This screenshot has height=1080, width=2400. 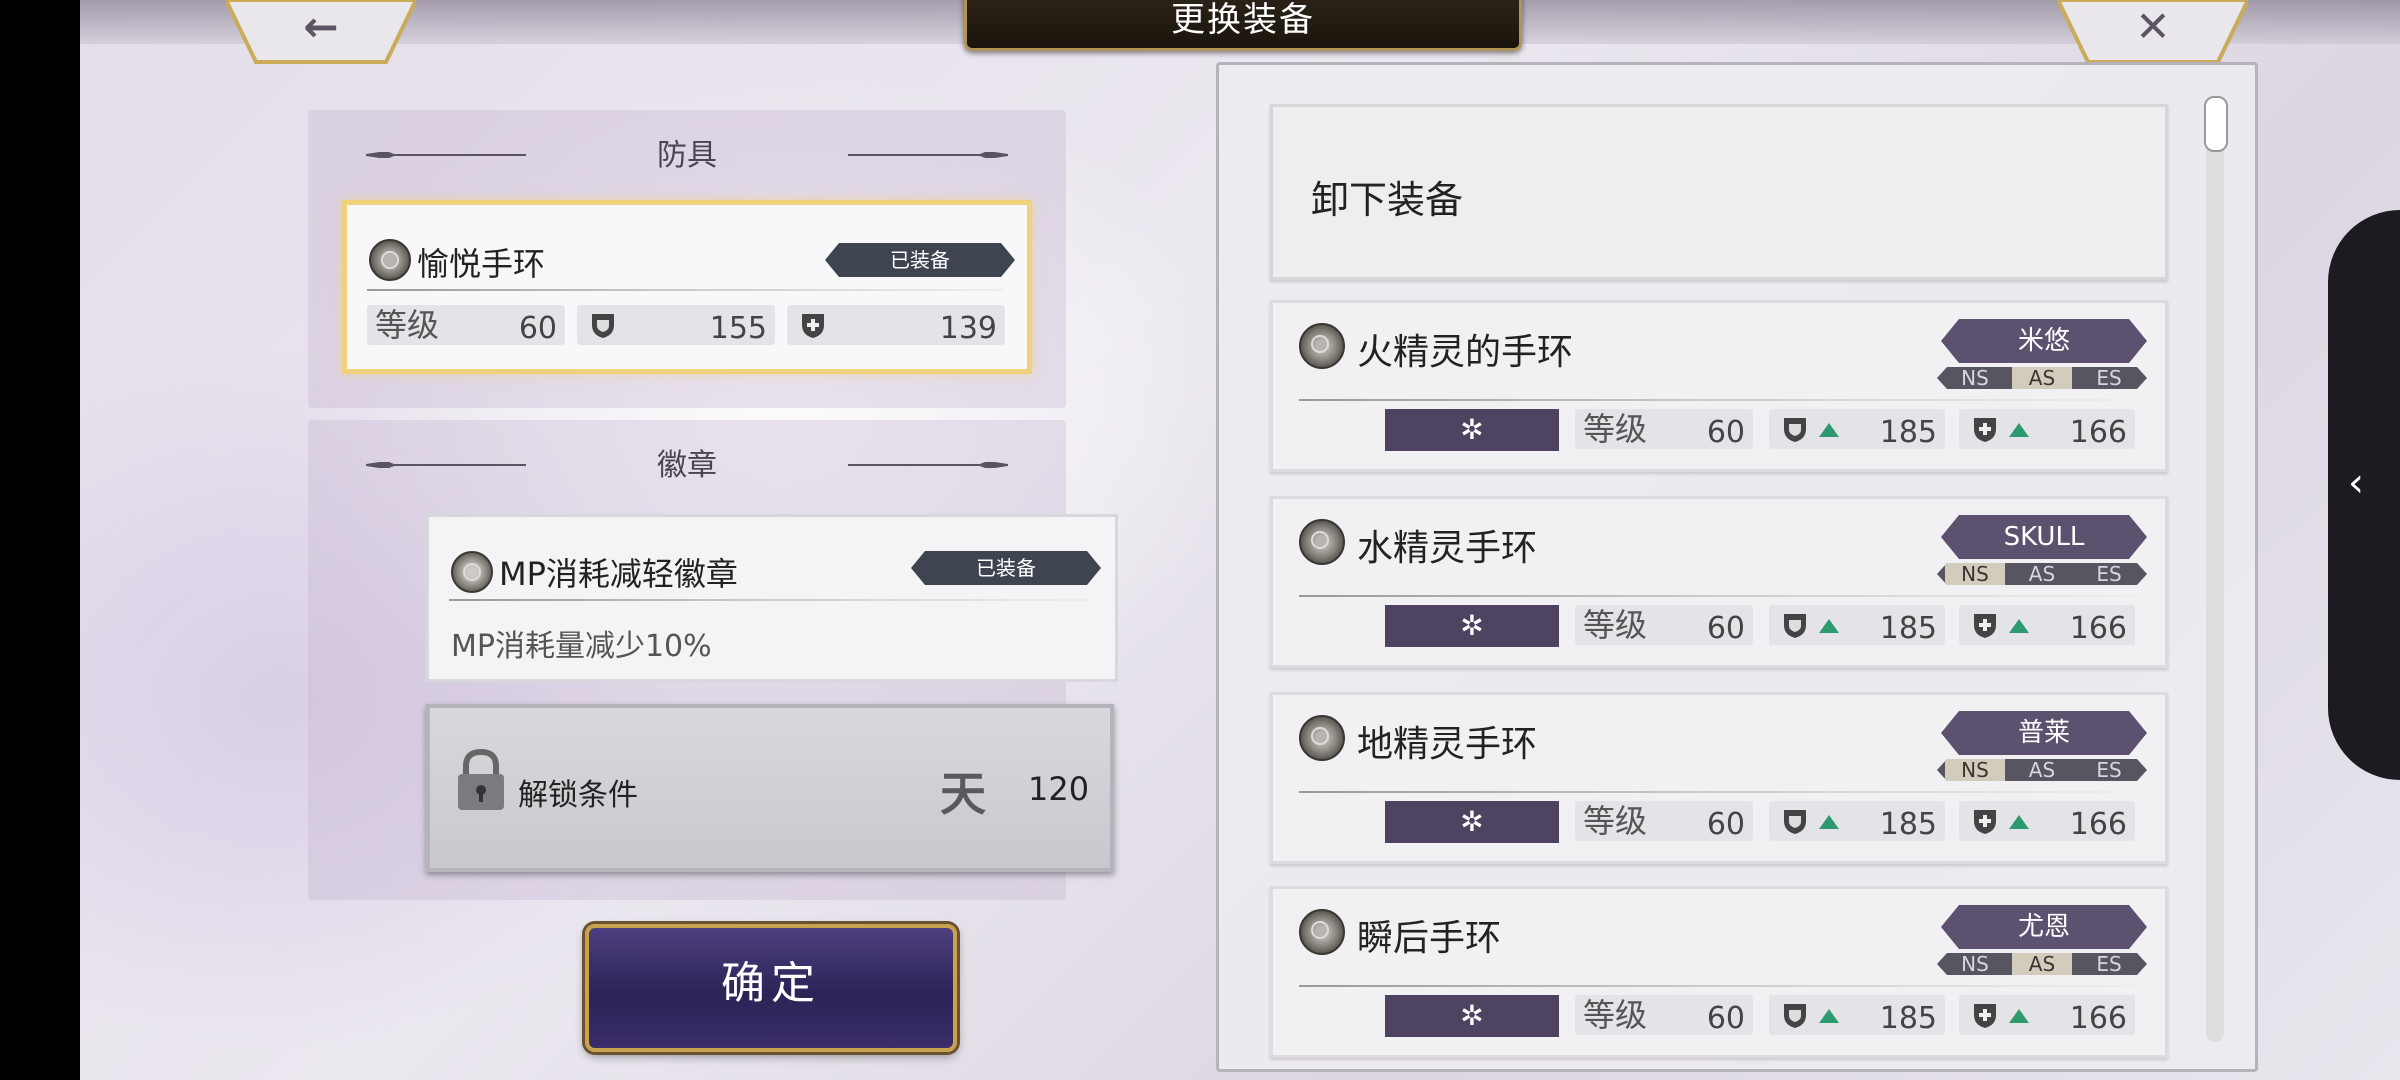 What do you see at coordinates (1719, 386) in the screenshot?
I see `equipment-item: 火精灵的手环 米悠 NS AS ES ✲ 等级 60 185 166` at bounding box center [1719, 386].